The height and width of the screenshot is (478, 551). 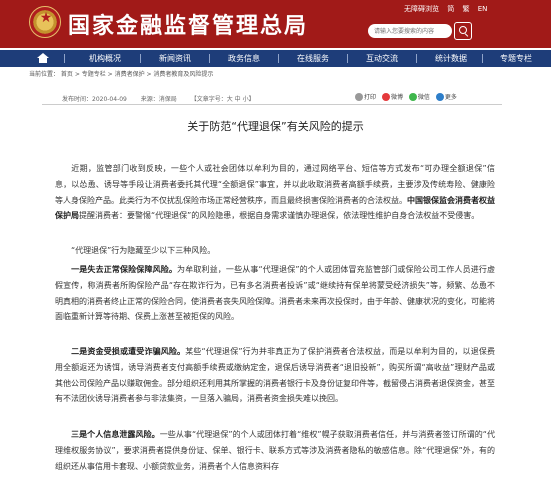 I want to click on national-emblem-icon: ★, so click(x=45, y=22).